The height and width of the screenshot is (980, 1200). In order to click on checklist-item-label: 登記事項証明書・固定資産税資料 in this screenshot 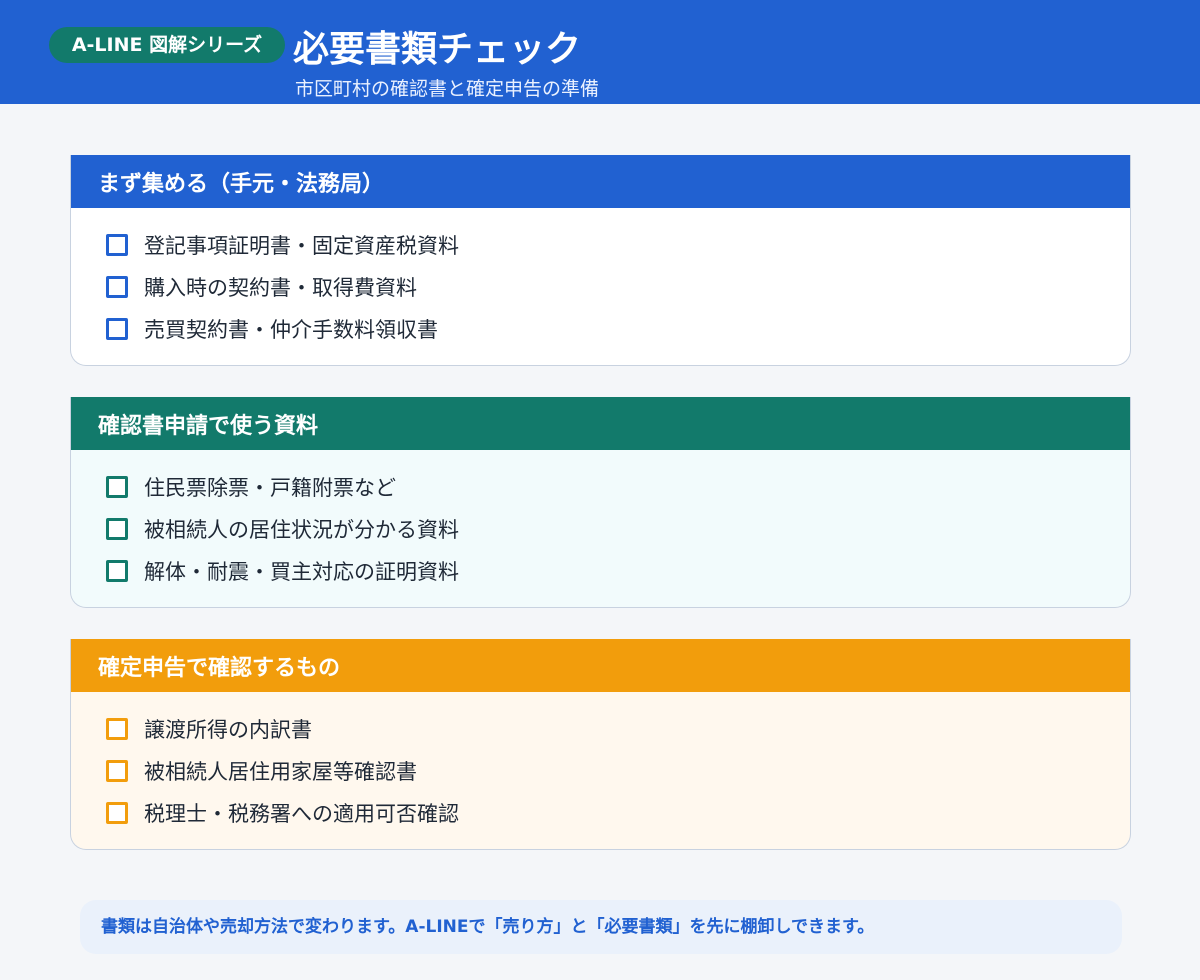, I will do `click(301, 246)`.